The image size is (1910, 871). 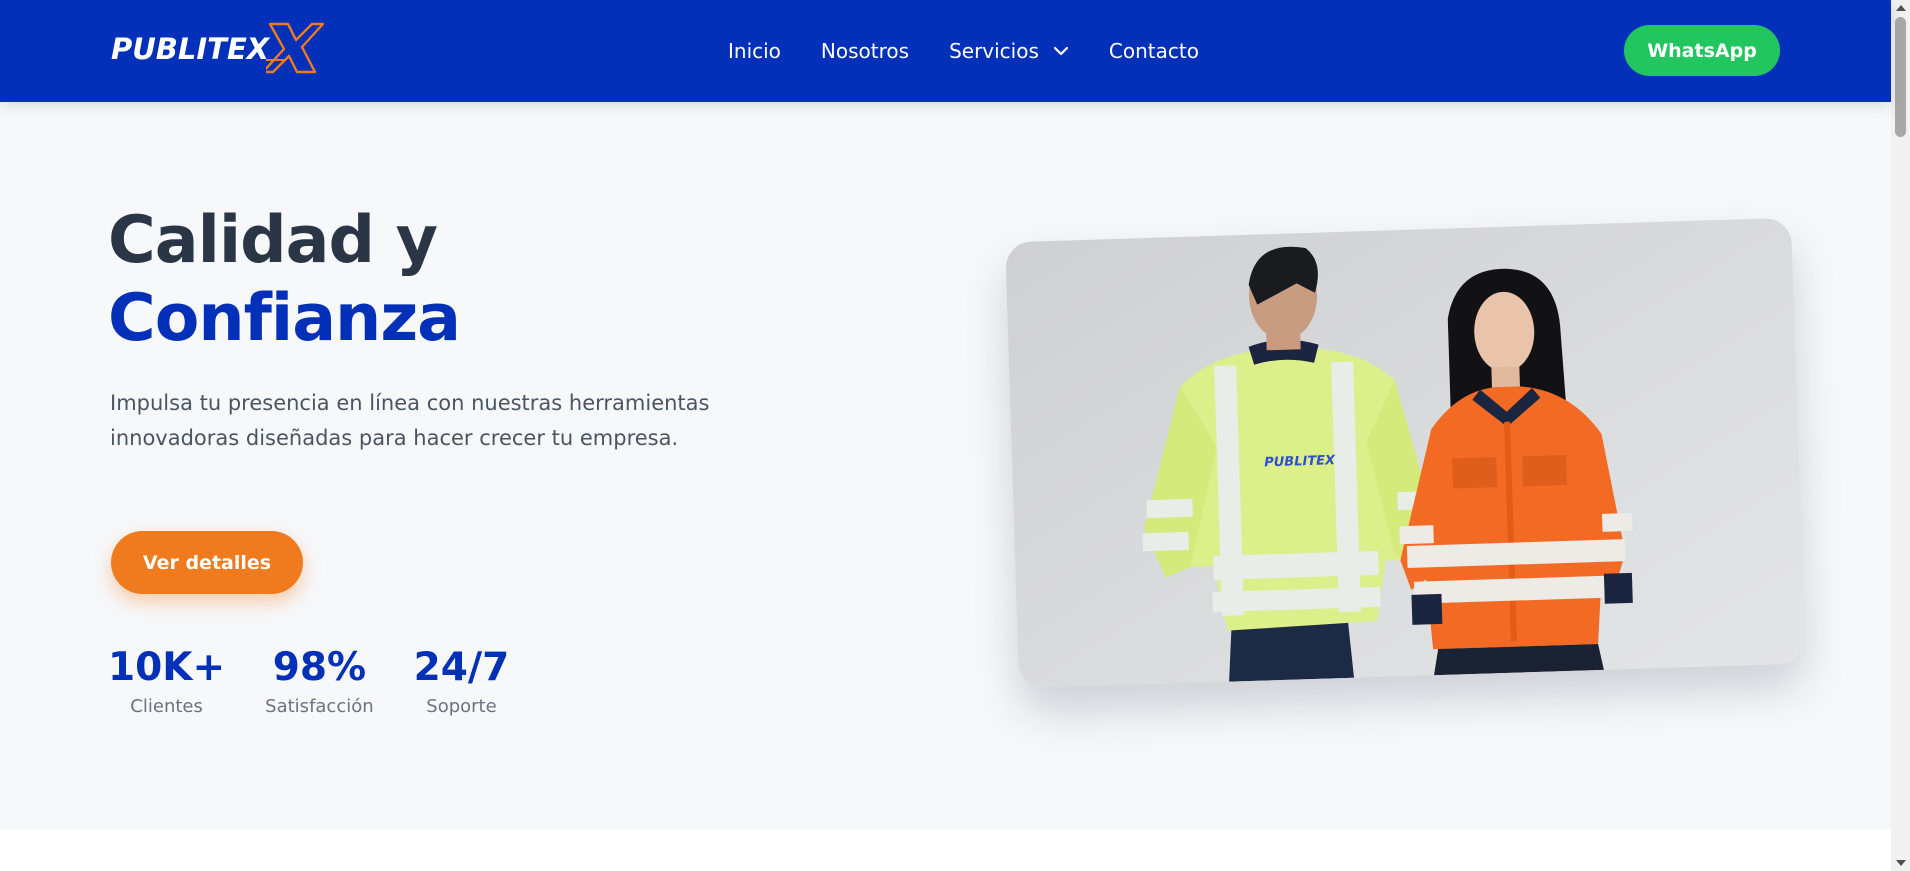 I want to click on stat-soporte: 24/7 Soporte, so click(x=462, y=683).